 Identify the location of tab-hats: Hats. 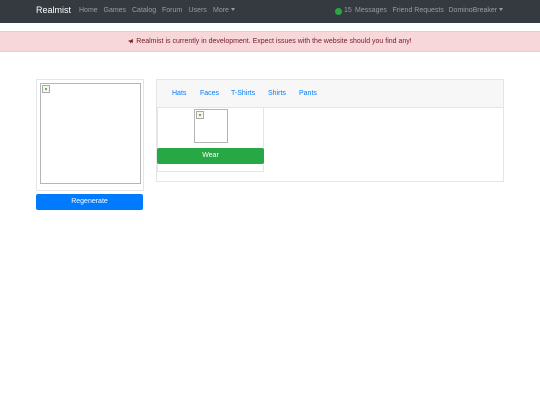
(179, 93).